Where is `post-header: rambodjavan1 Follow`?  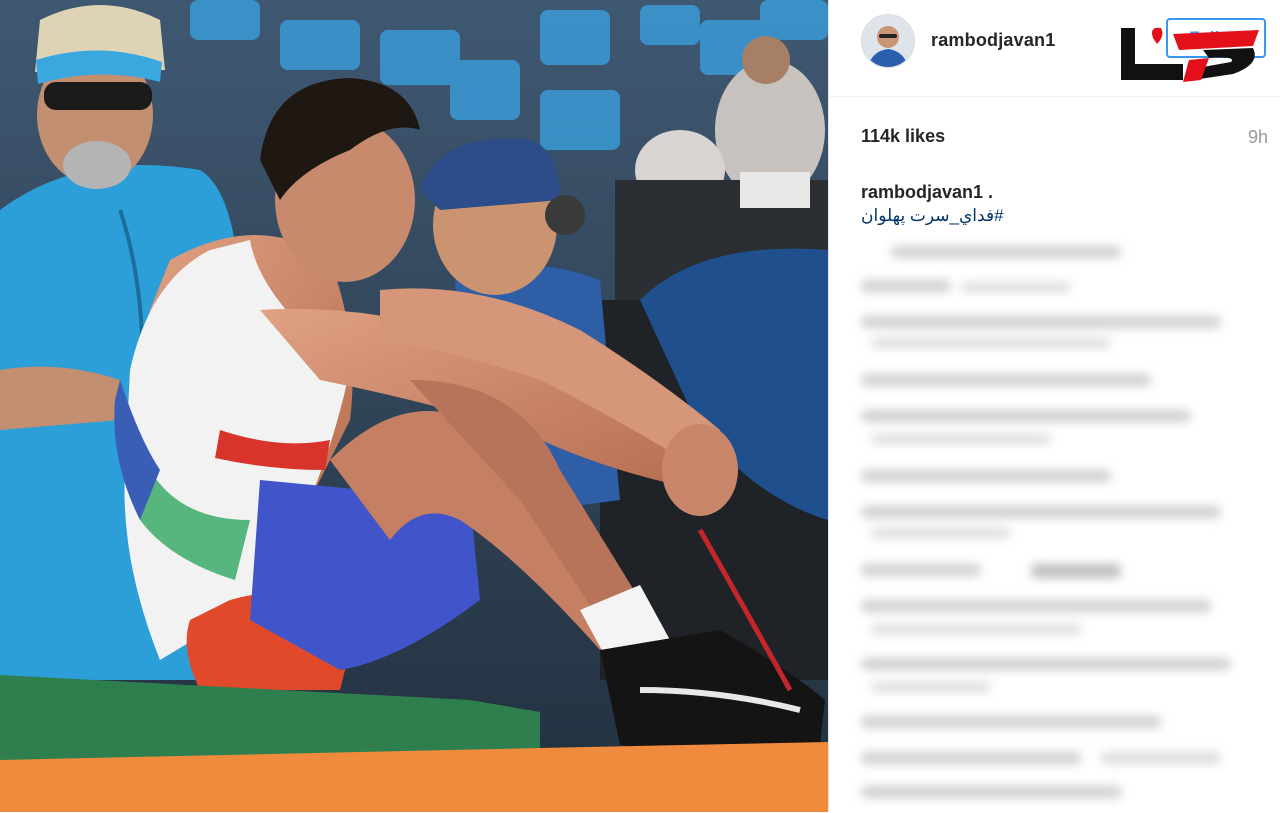 post-header: rambodjavan1 Follow is located at coordinates (1054, 48).